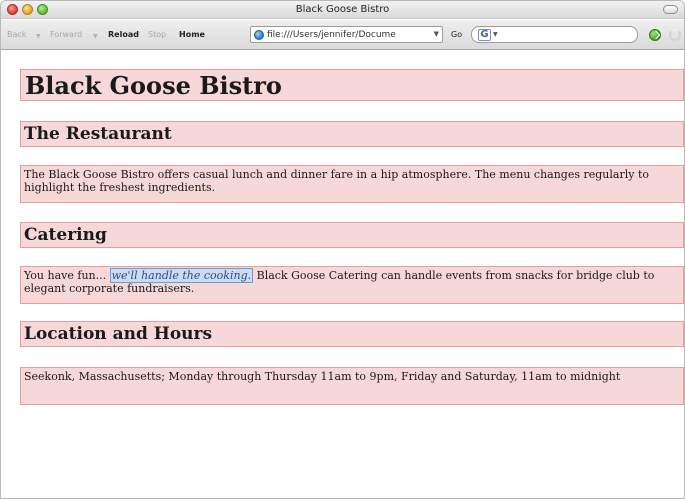 The height and width of the screenshot is (499, 685). Describe the element at coordinates (352, 235) in the screenshot. I see `heading-catering: Catering` at that location.